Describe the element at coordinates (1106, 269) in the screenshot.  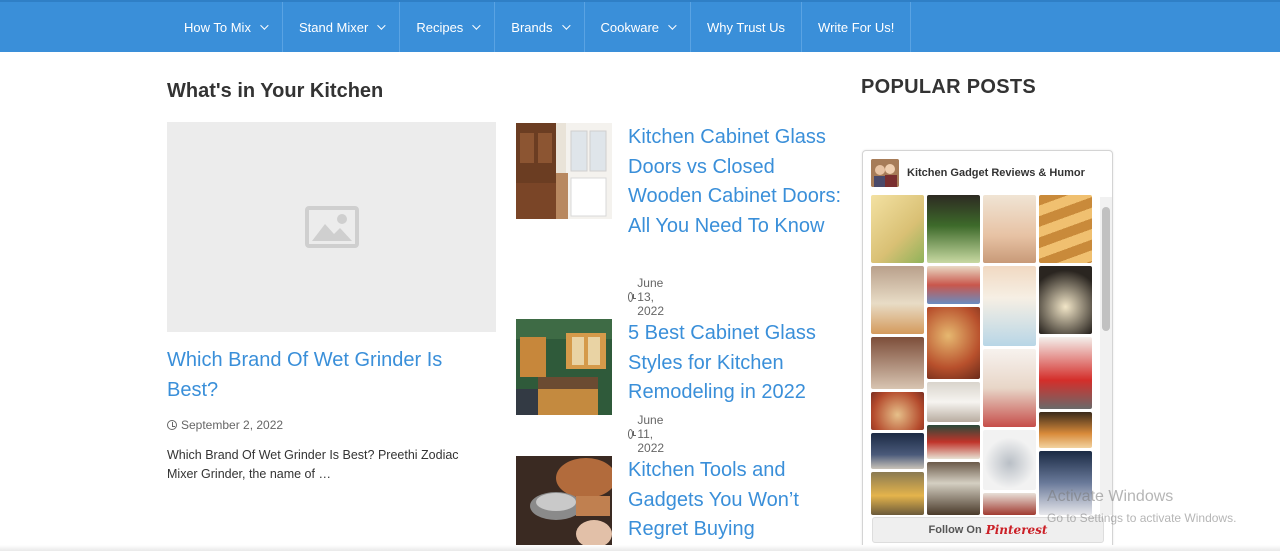
I see `scrollbar-thumb` at that location.